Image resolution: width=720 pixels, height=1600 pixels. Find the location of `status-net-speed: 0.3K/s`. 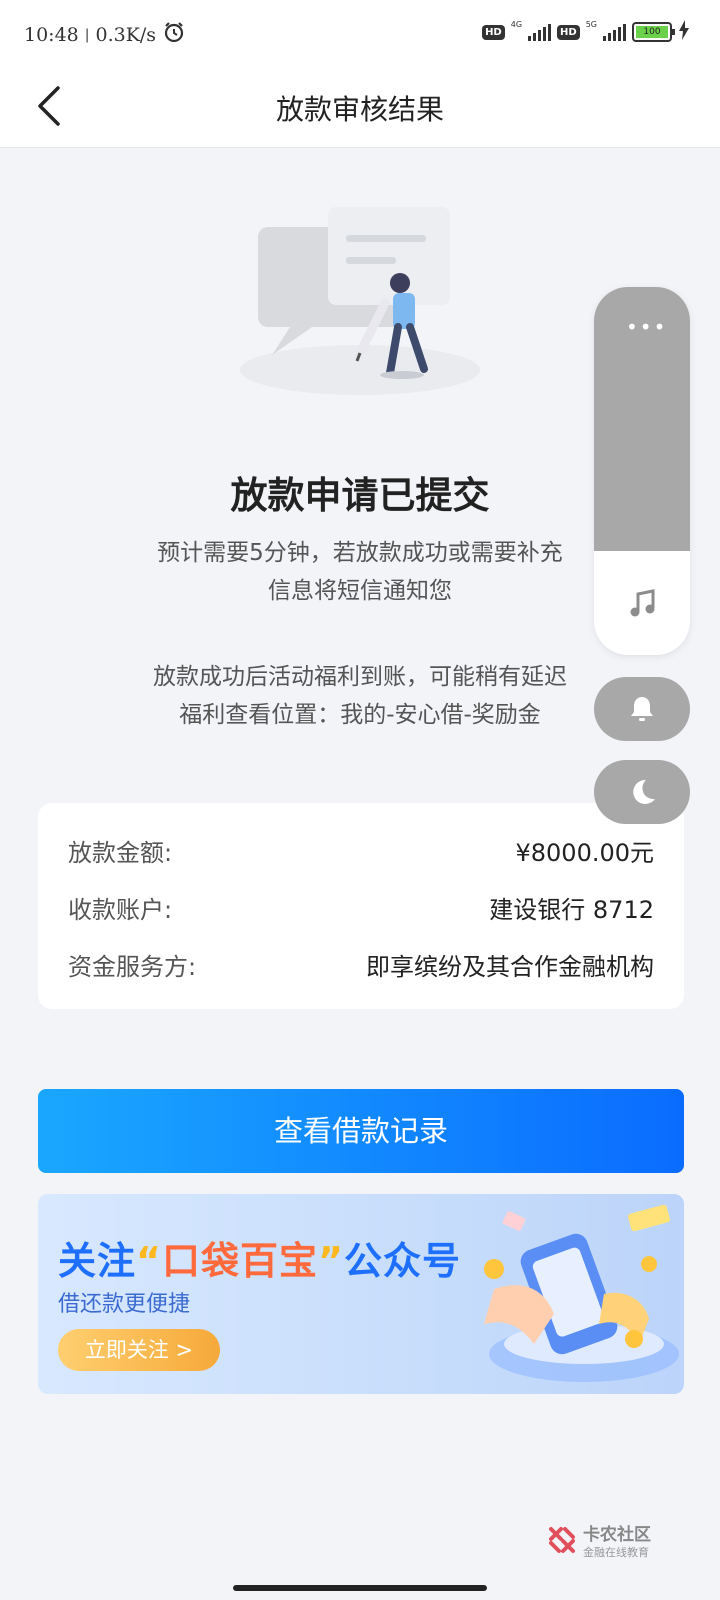

status-net-speed: 0.3K/s is located at coordinates (126, 34).